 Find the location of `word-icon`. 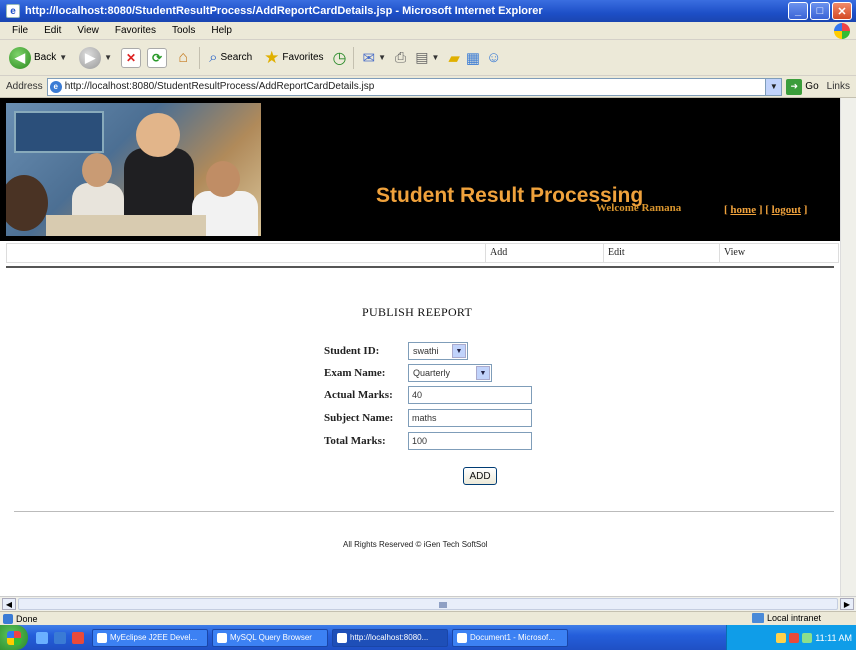

word-icon is located at coordinates (462, 637).